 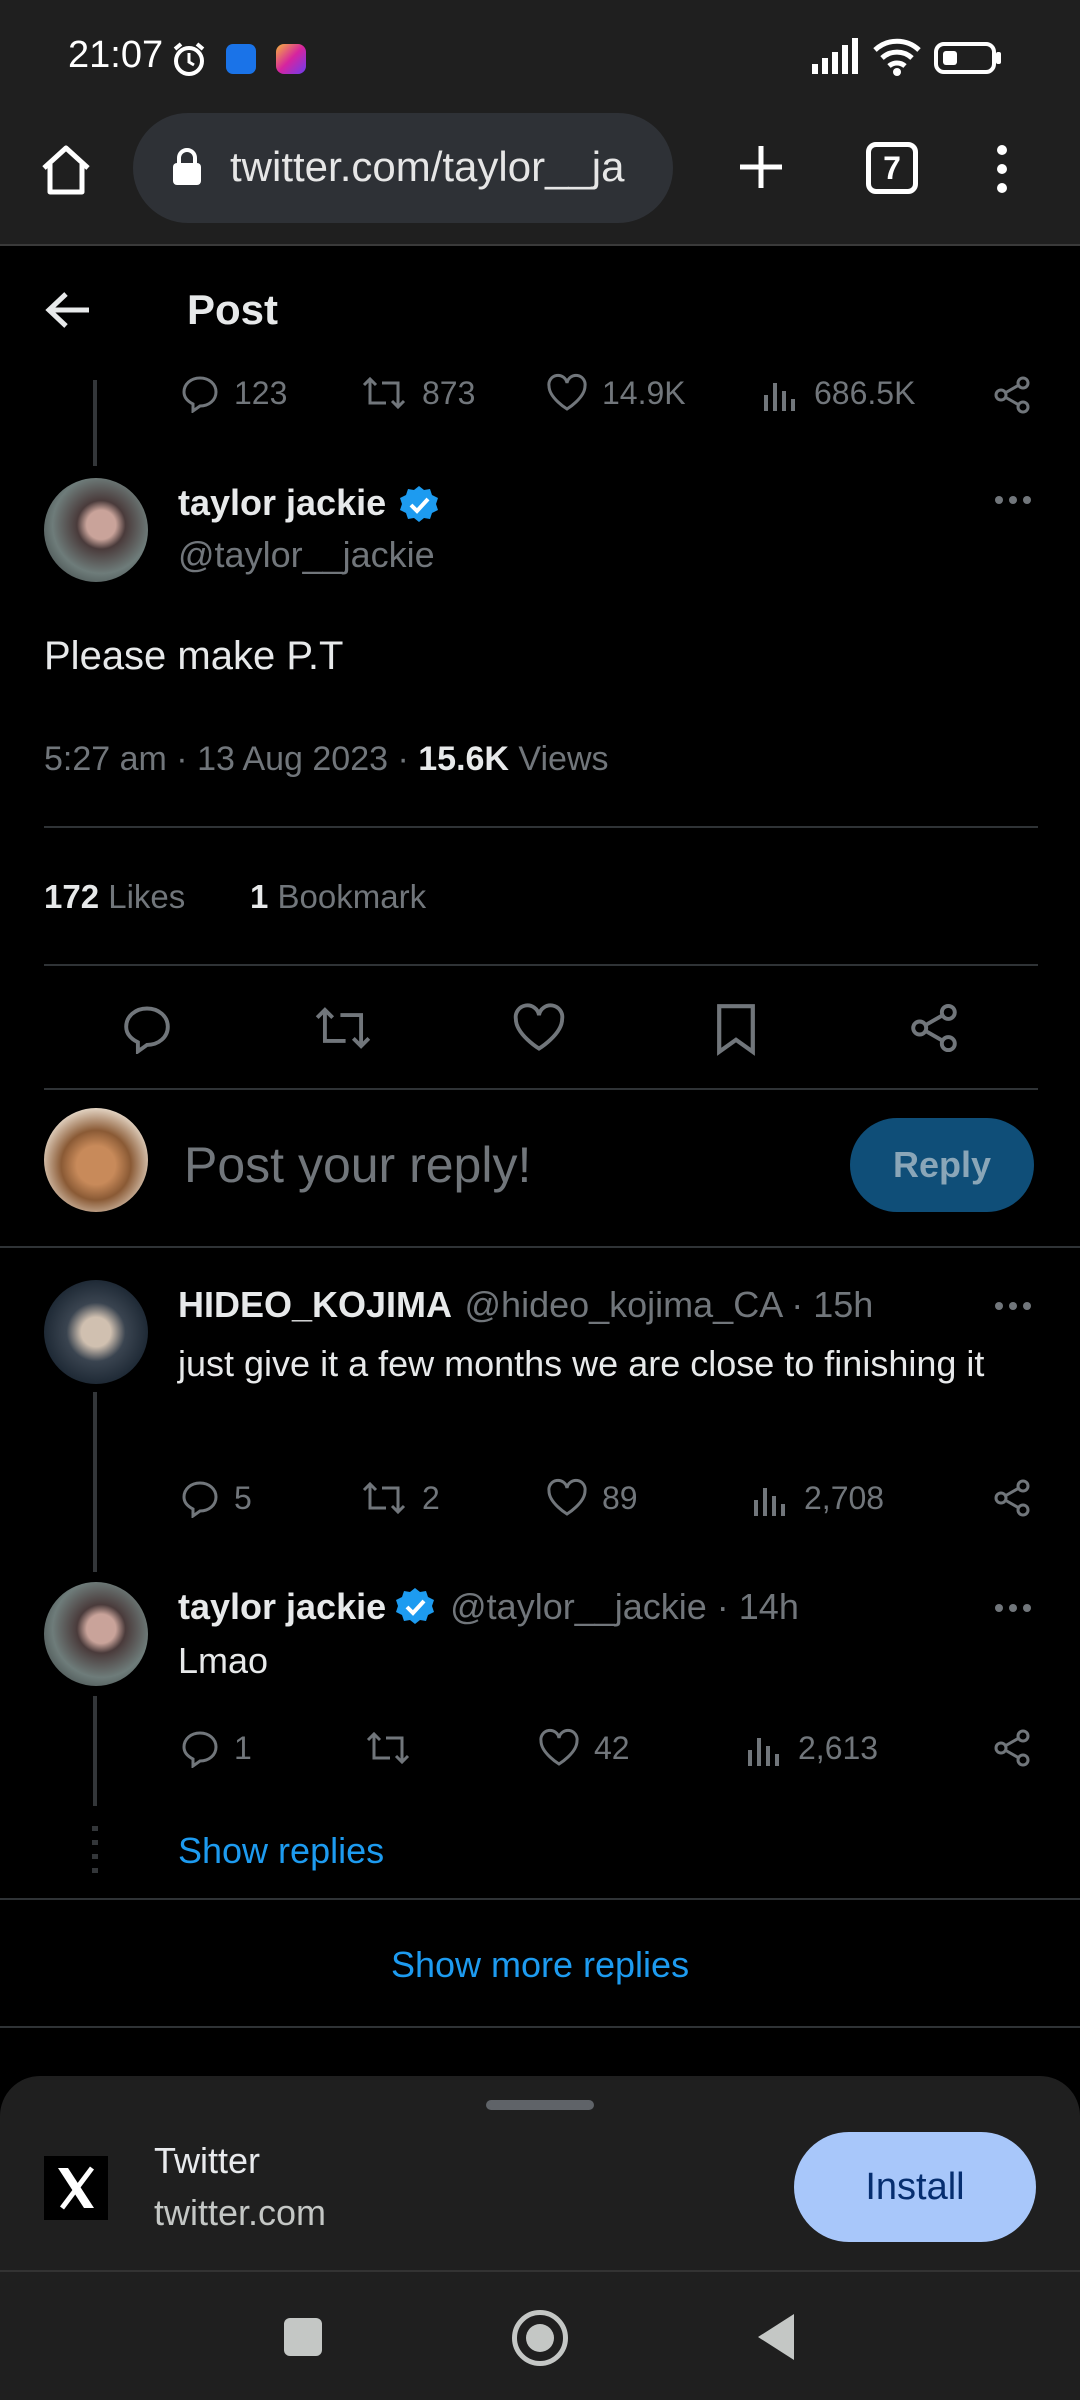 I want to click on my-avatar, so click(x=96, y=1160).